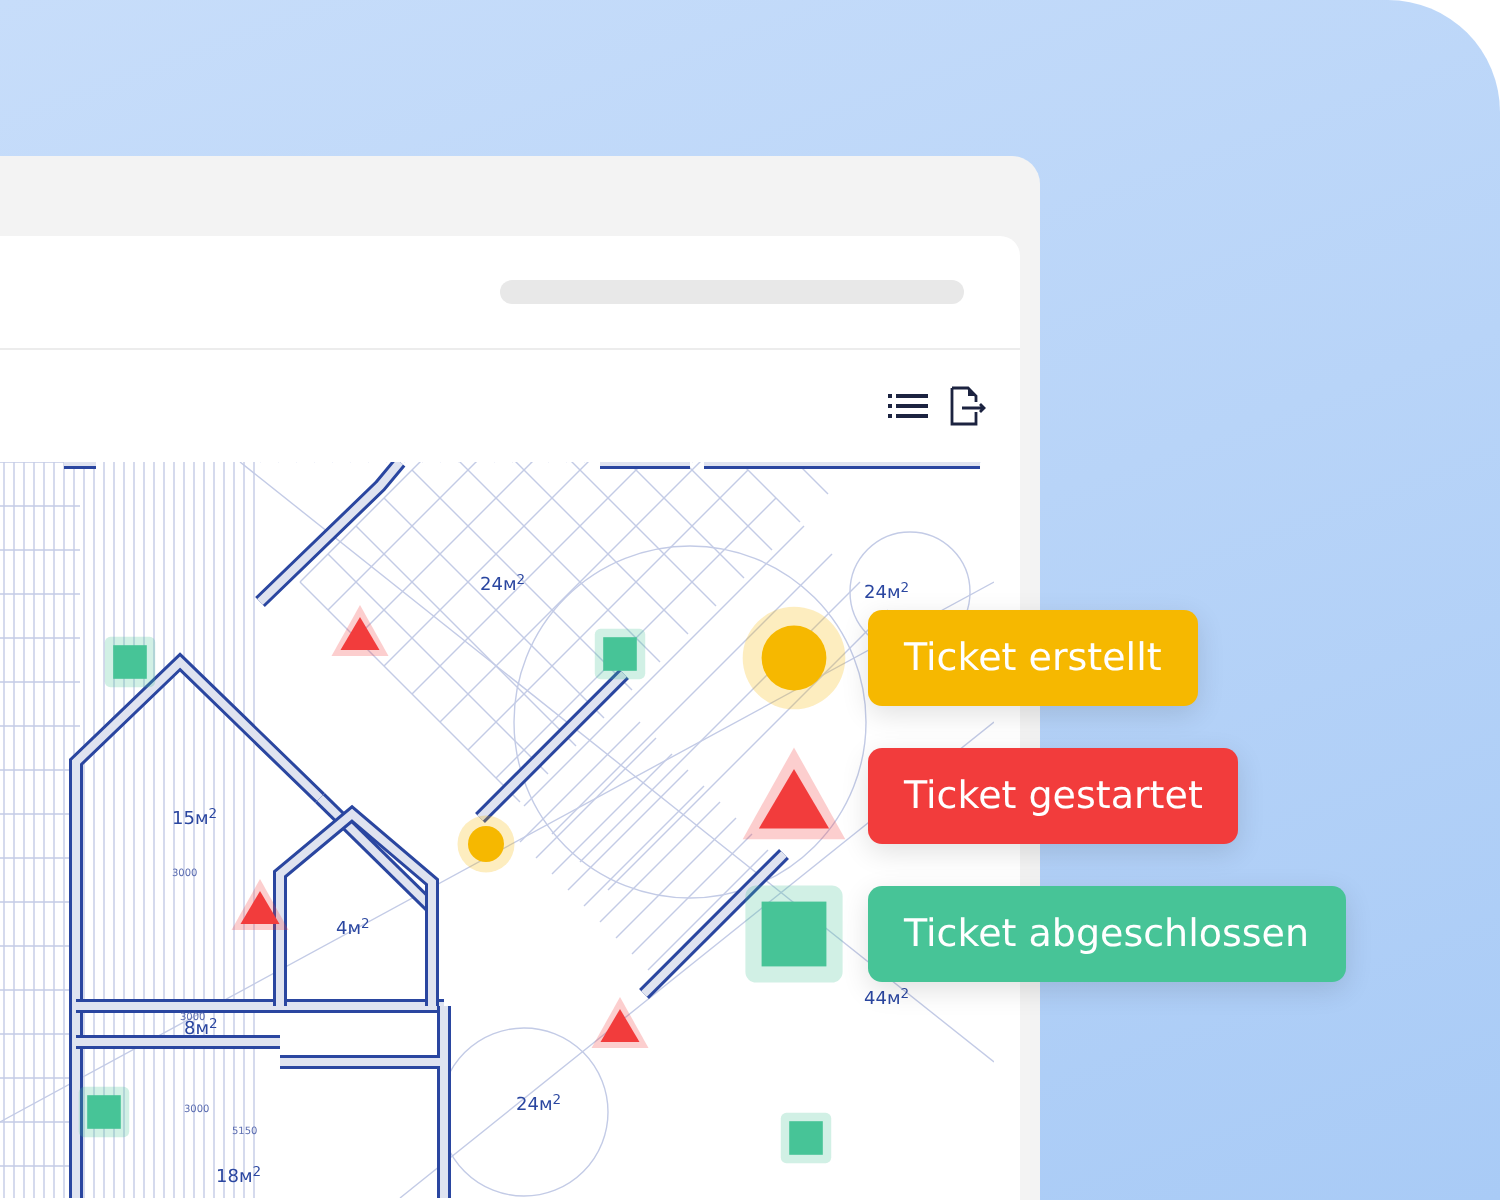  I want to click on export-button, so click(968, 406).